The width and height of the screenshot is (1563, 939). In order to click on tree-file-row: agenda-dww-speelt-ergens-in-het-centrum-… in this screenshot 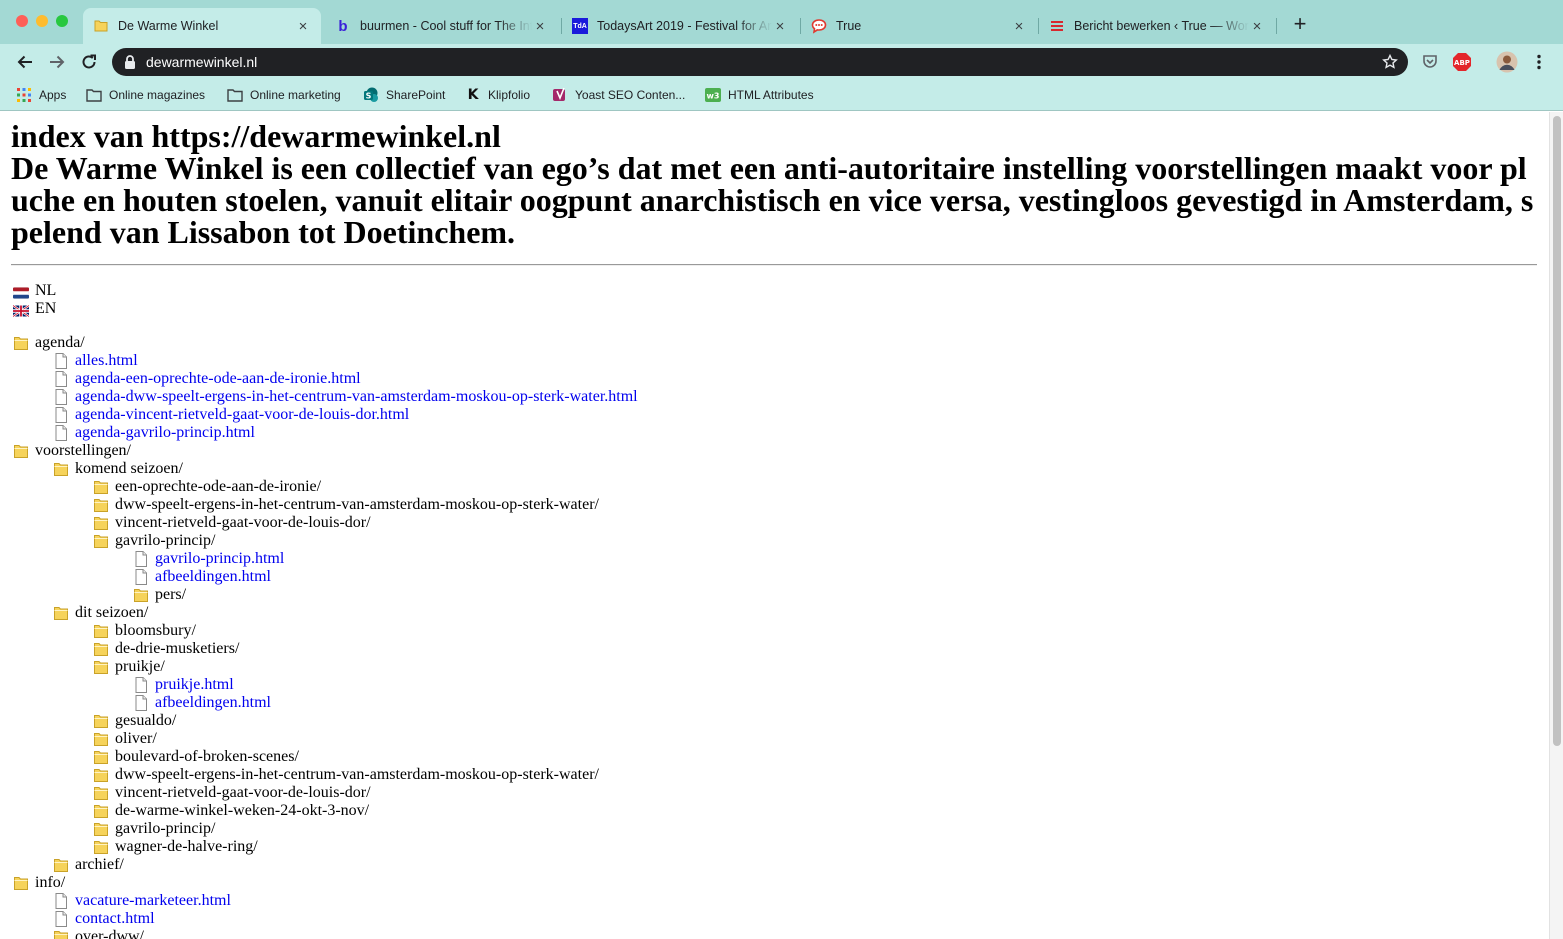, I will do `click(770, 397)`.